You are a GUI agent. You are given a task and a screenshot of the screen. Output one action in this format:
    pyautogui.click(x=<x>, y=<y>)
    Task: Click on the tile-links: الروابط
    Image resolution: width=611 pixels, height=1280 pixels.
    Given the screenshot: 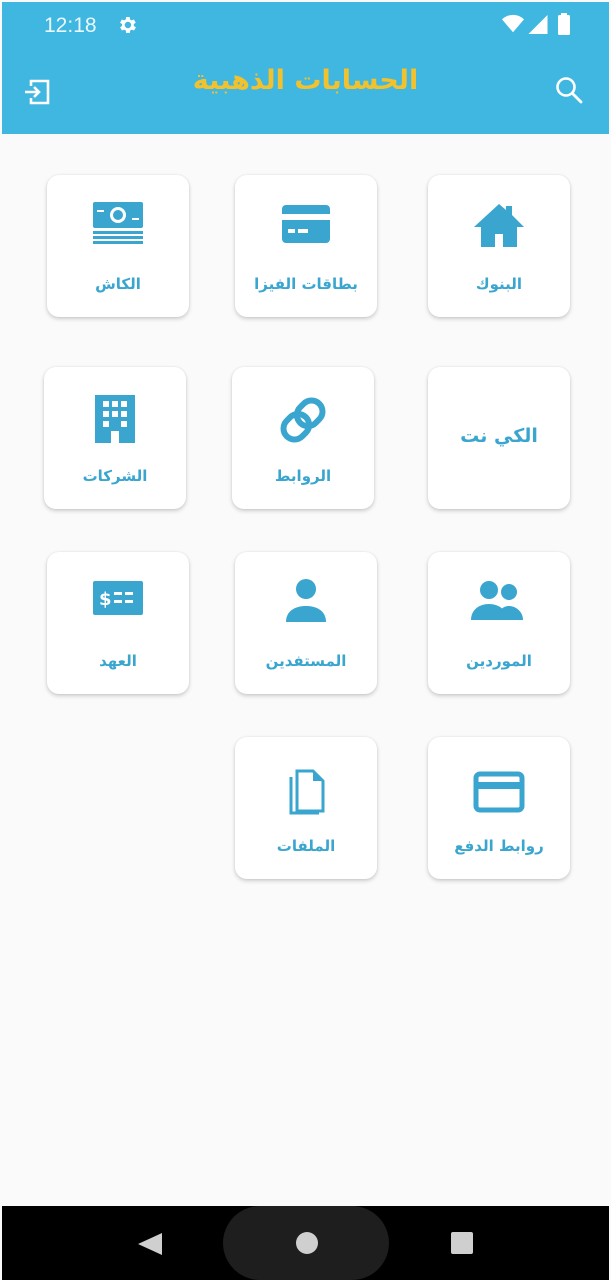 What is the action you would take?
    pyautogui.click(x=303, y=438)
    